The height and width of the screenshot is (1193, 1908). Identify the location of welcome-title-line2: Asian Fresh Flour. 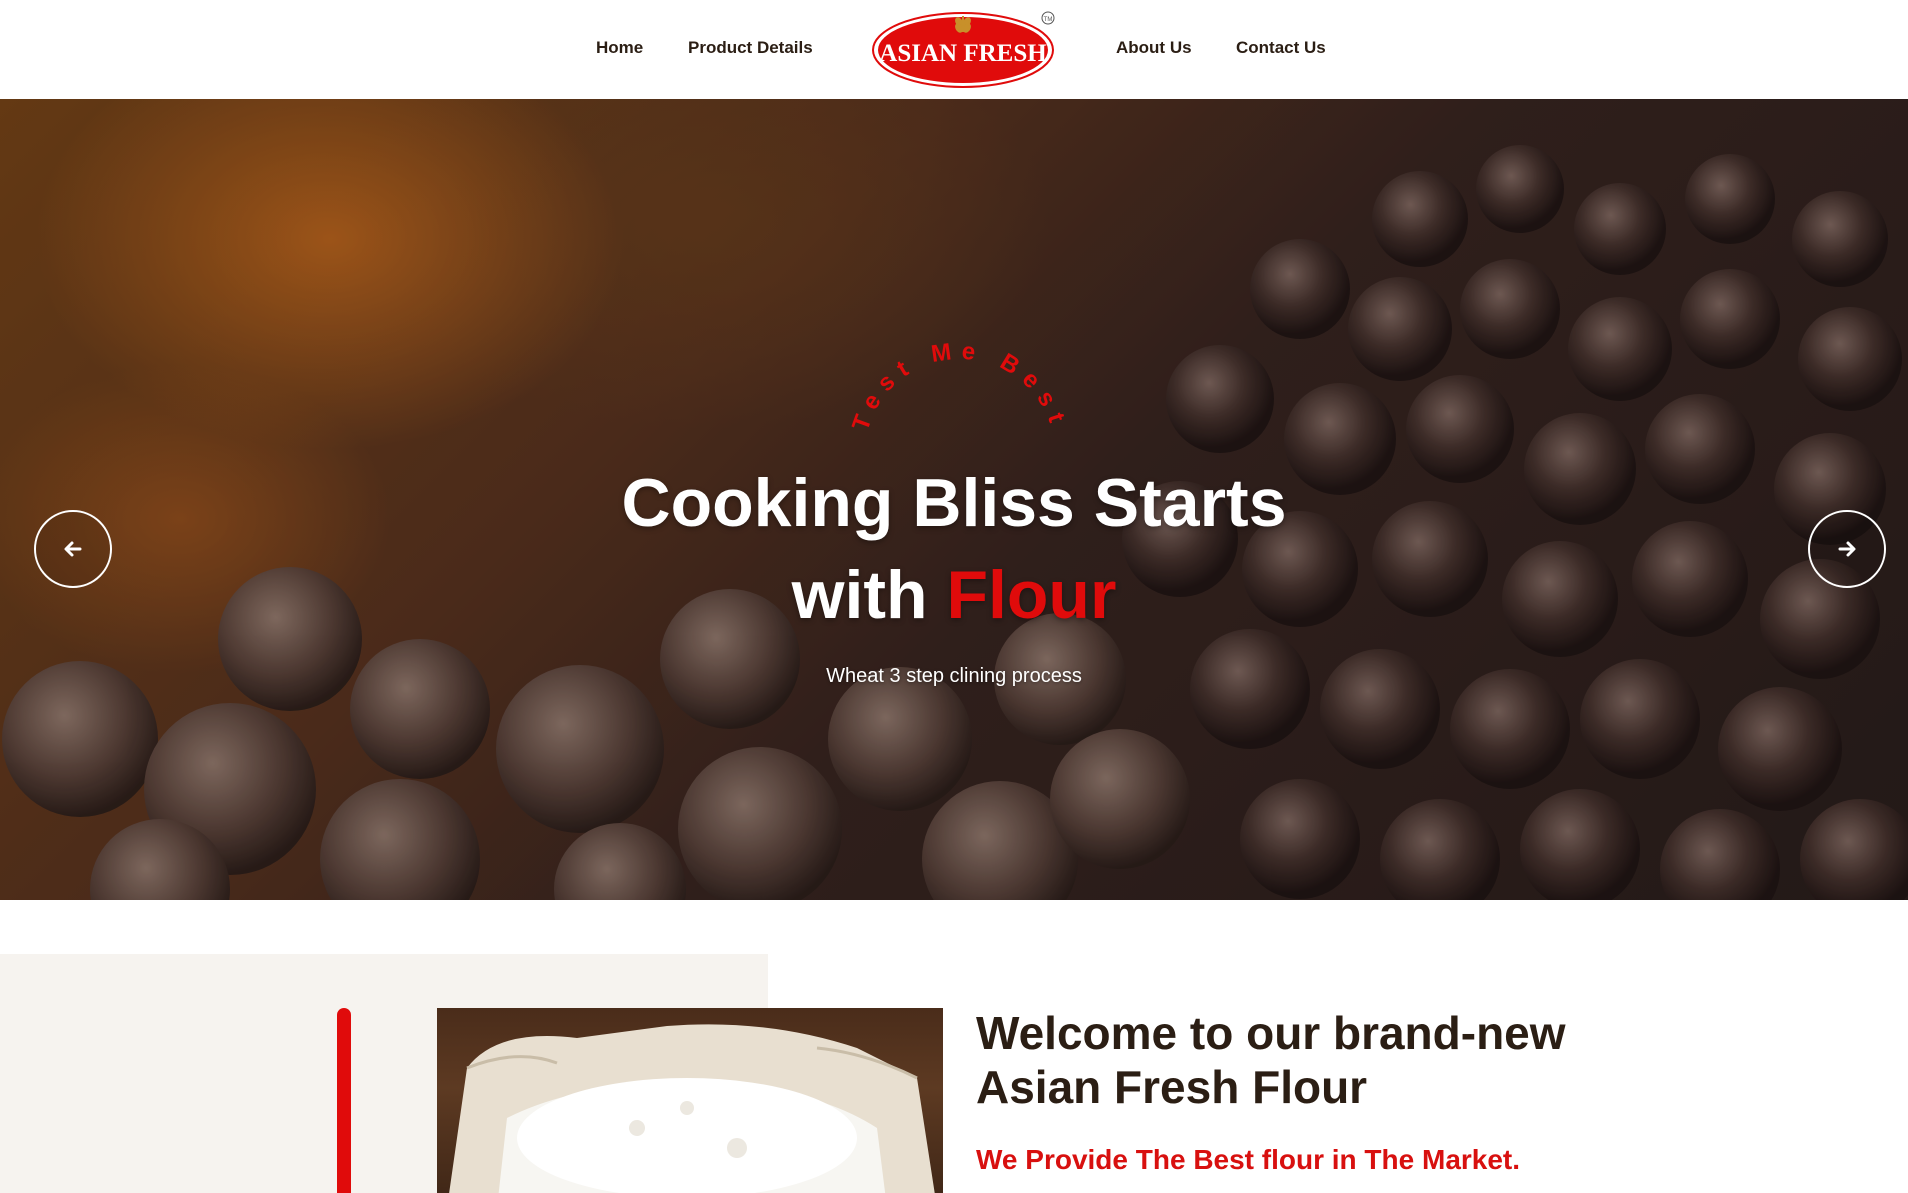
(1172, 1087).